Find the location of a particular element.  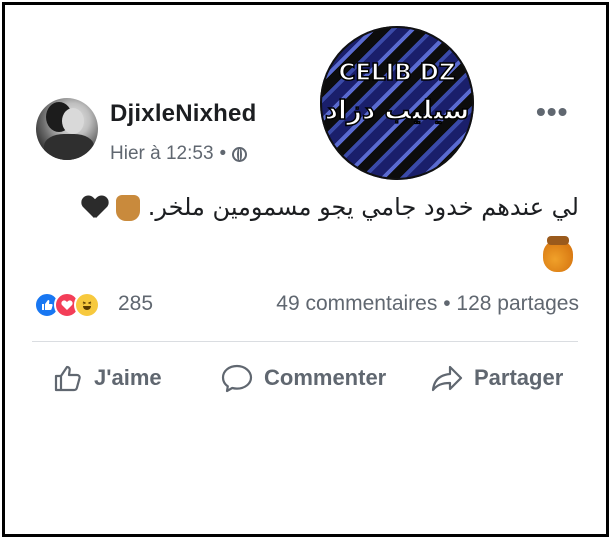

avatar-body is located at coordinates (69, 147).